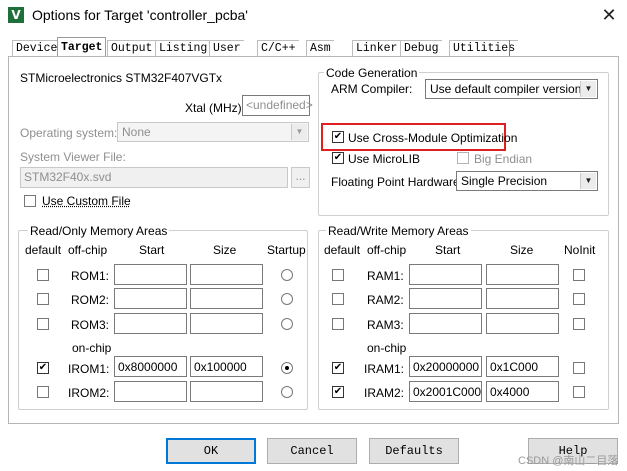 This screenshot has width=627, height=471. I want to click on fph-label: Floating Point Hardware:, so click(397, 182).